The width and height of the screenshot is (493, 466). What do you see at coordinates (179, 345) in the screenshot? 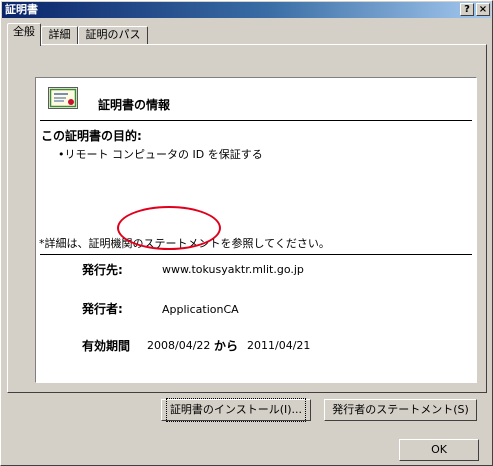
I see `validity-from: 2008/04/22` at bounding box center [179, 345].